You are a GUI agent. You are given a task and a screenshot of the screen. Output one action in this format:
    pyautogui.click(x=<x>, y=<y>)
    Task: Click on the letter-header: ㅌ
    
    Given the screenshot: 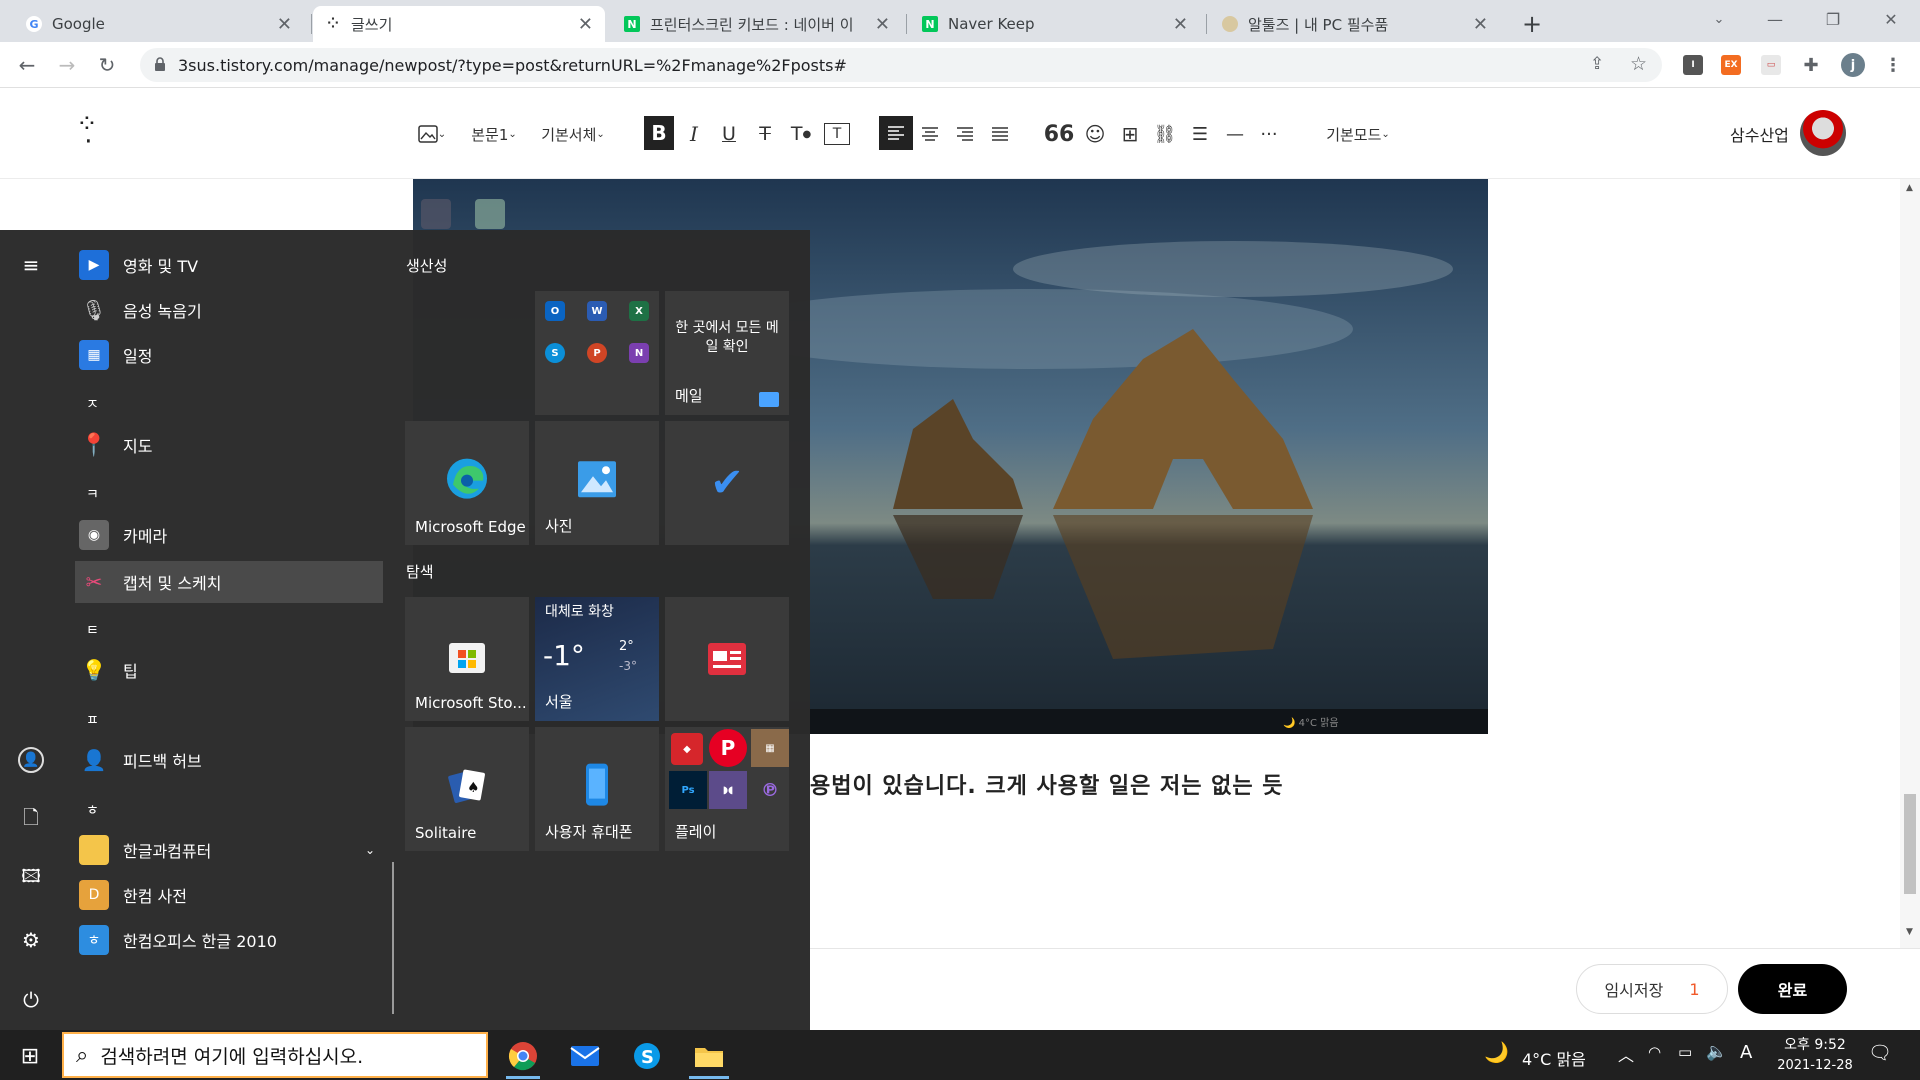 What is the action you would take?
    pyautogui.click(x=92, y=630)
    